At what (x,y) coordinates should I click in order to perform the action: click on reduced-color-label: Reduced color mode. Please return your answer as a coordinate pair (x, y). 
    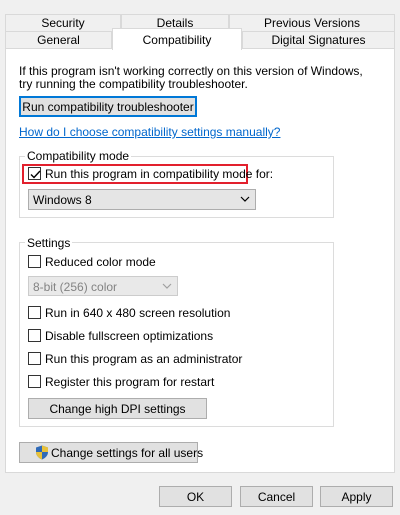
    Looking at the image, I should click on (100, 262).